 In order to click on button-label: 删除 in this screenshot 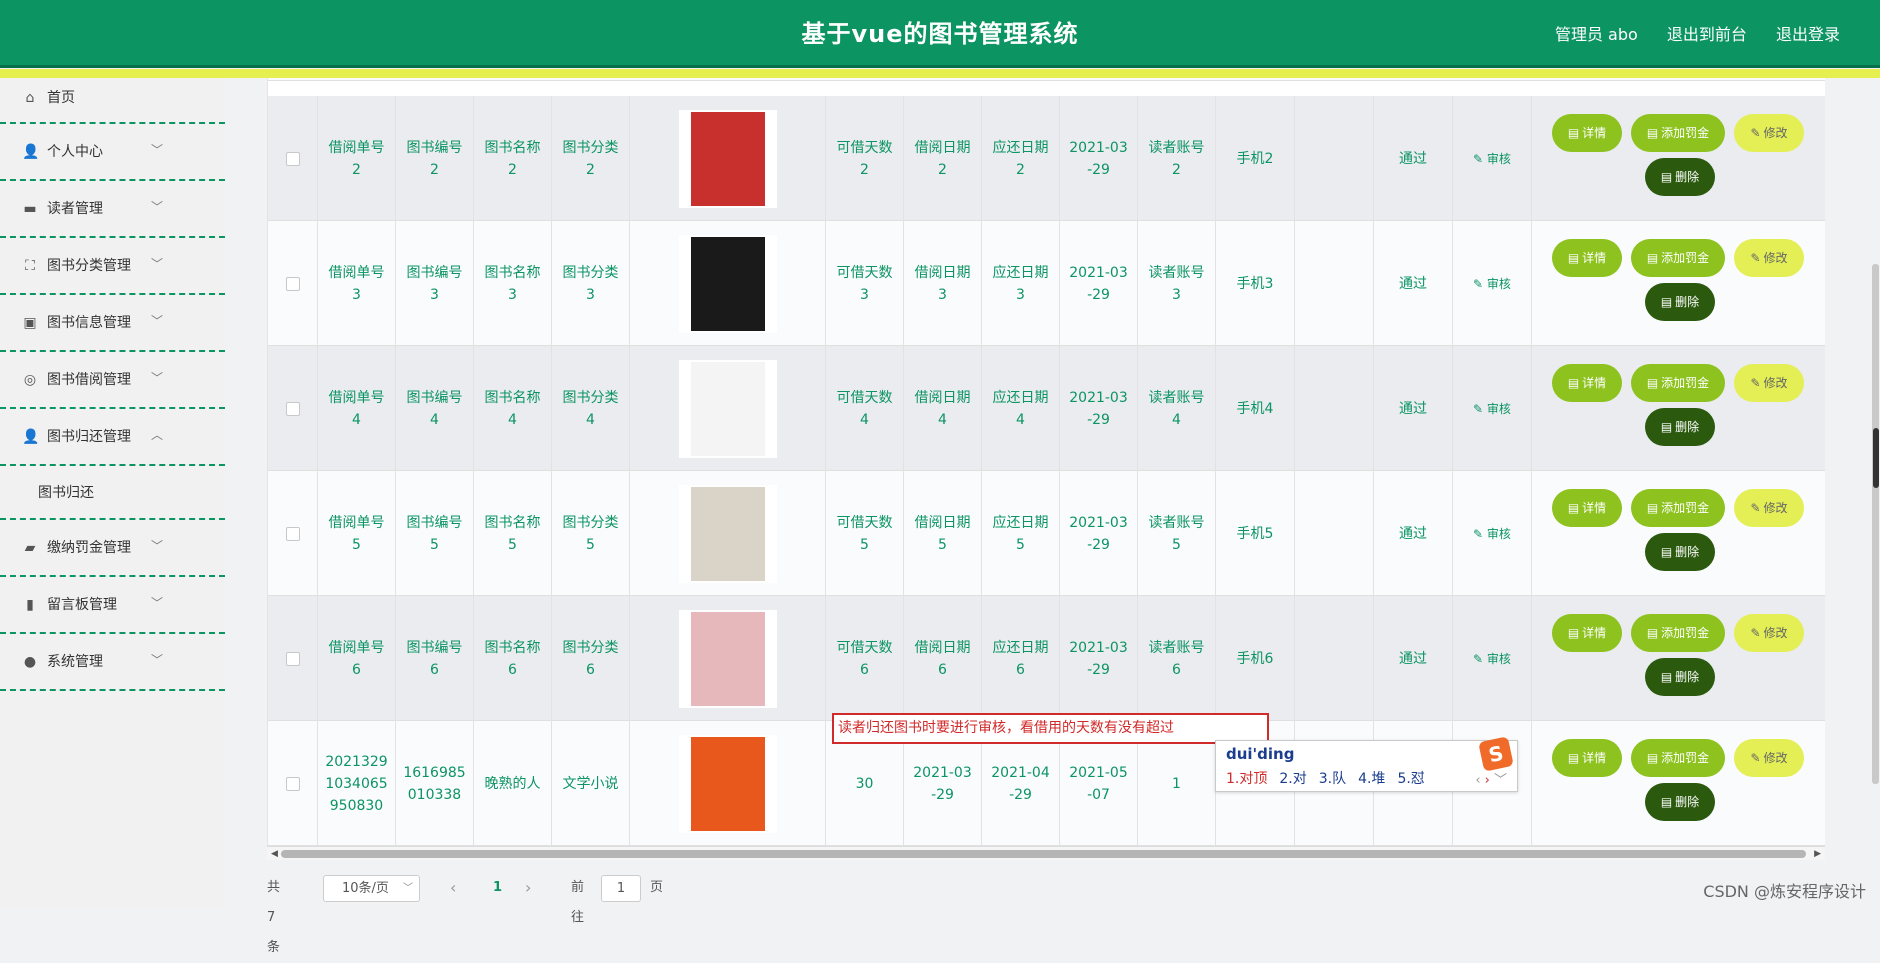, I will do `click(1687, 552)`.